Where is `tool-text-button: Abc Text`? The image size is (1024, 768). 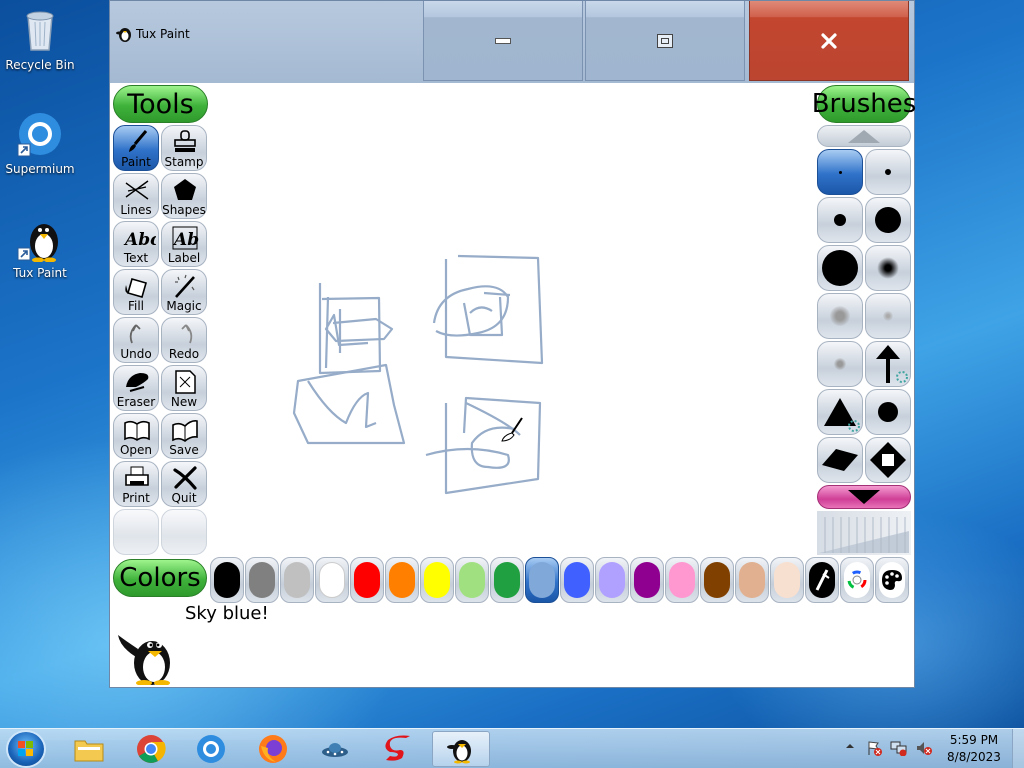
tool-text-button: Abc Text is located at coordinates (136, 244).